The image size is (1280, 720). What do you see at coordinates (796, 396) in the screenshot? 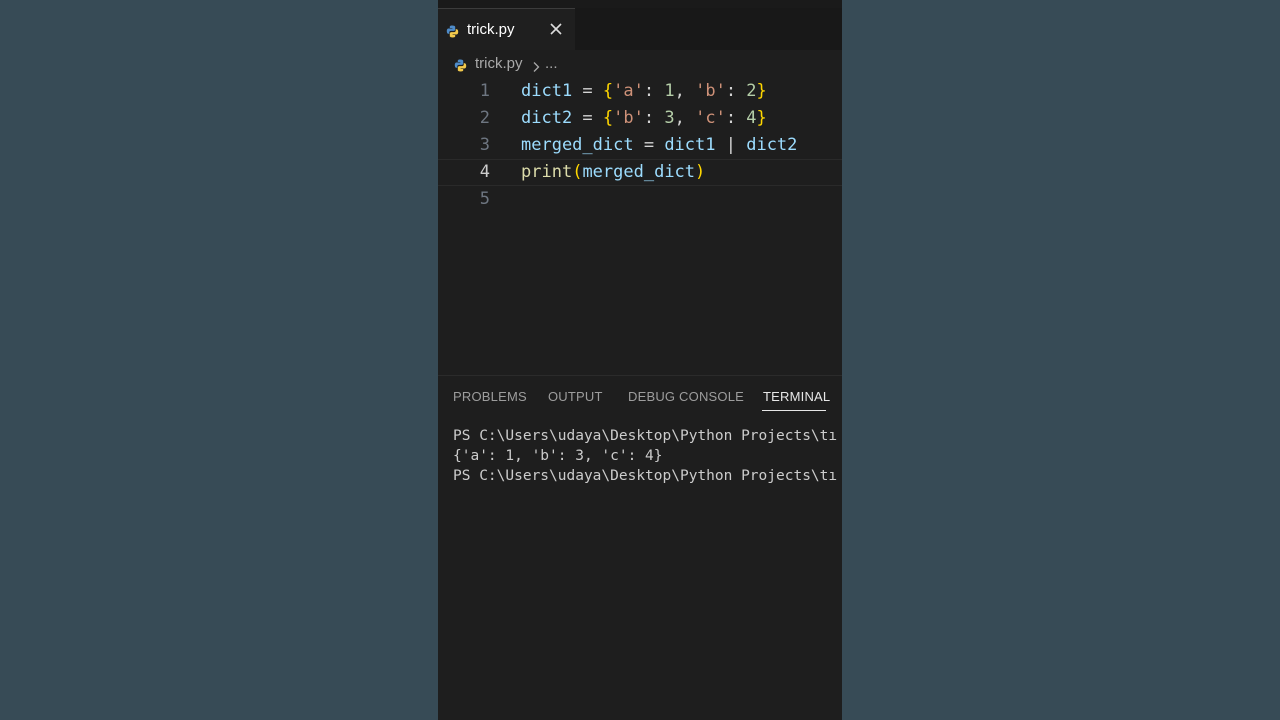
I see `tab-terminal: TERMINAL` at bounding box center [796, 396].